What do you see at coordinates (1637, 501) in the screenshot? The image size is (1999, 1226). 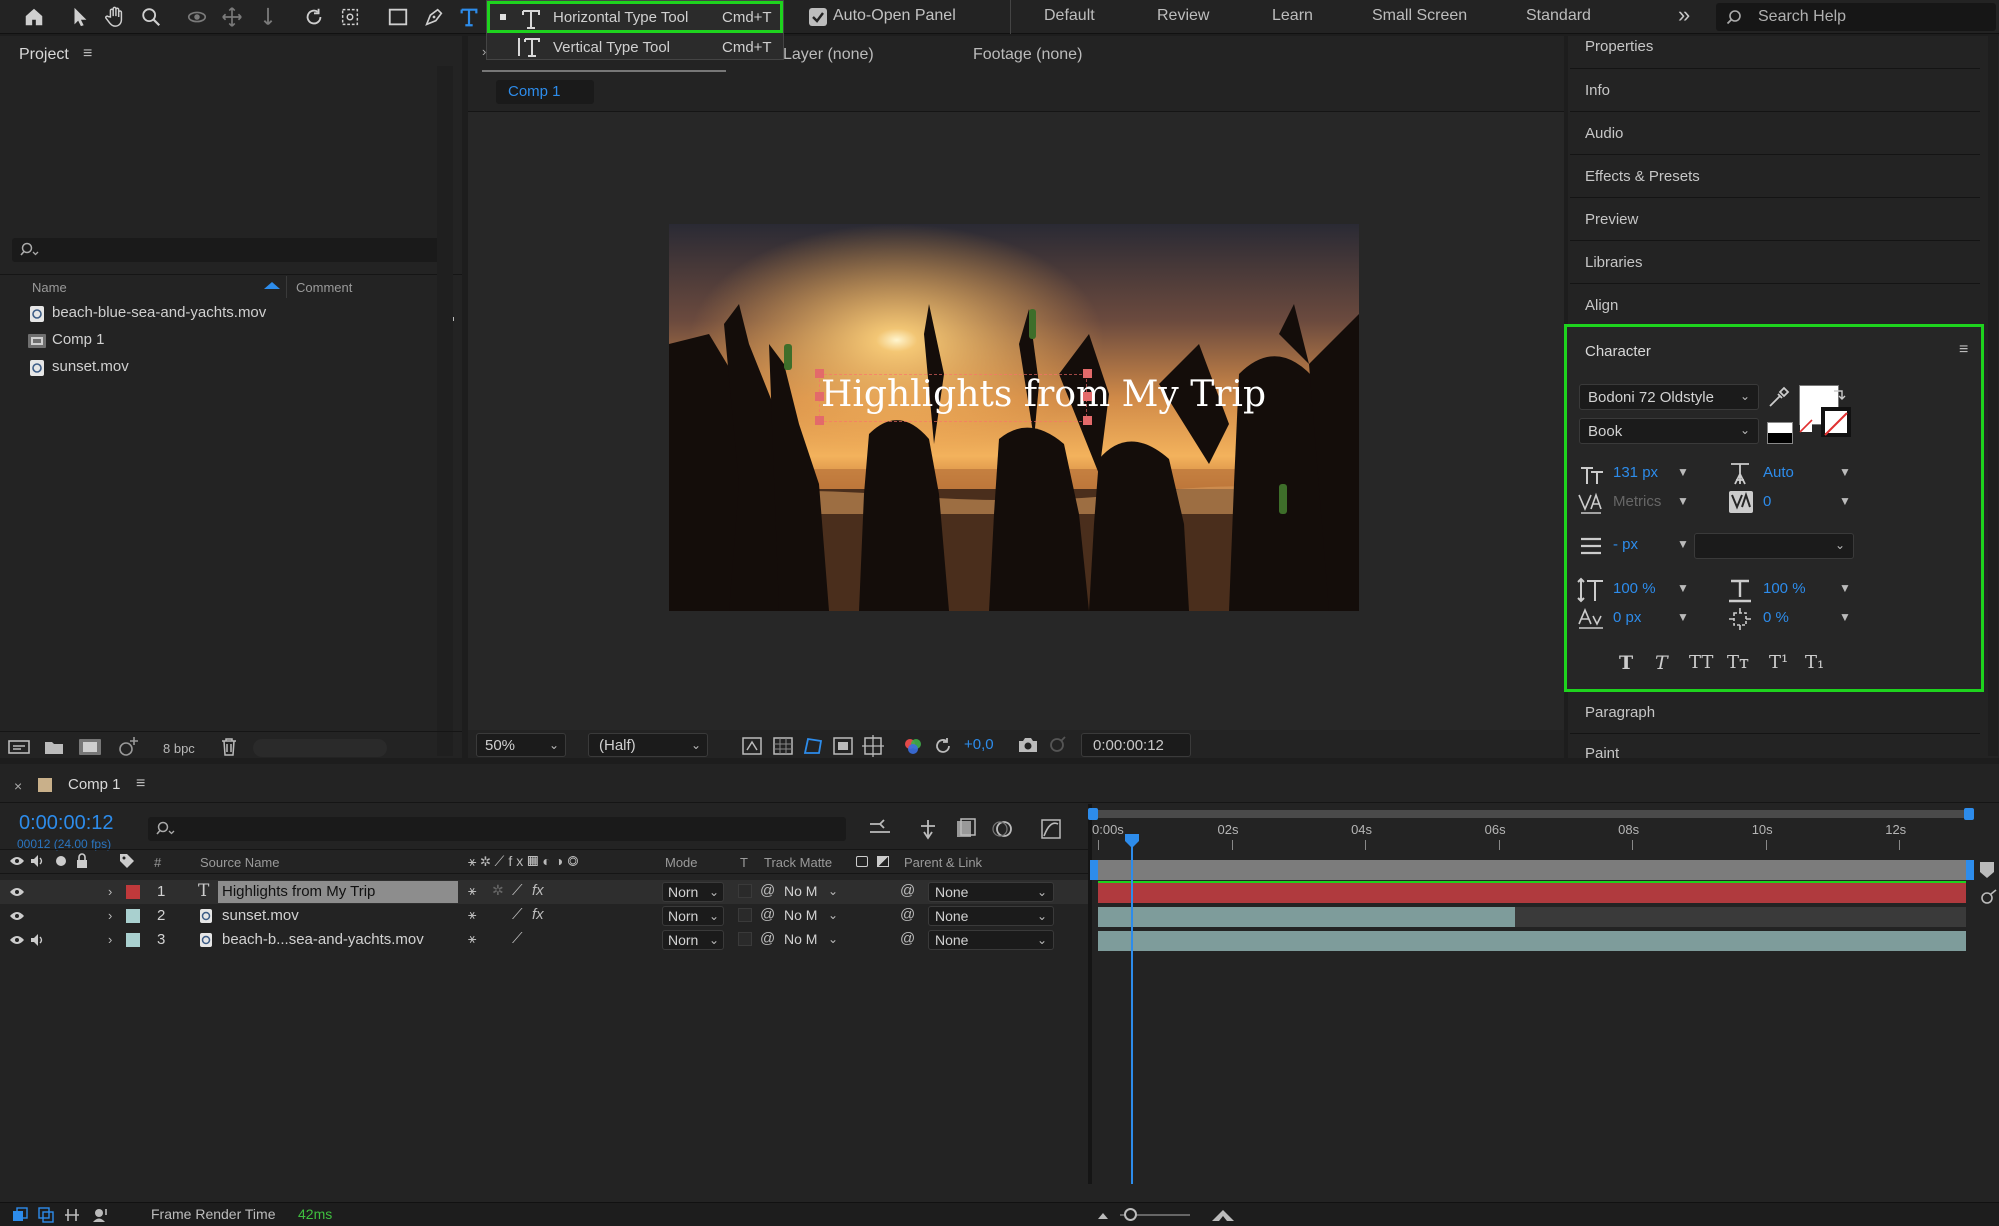 I see `kerning-value: Metrics` at bounding box center [1637, 501].